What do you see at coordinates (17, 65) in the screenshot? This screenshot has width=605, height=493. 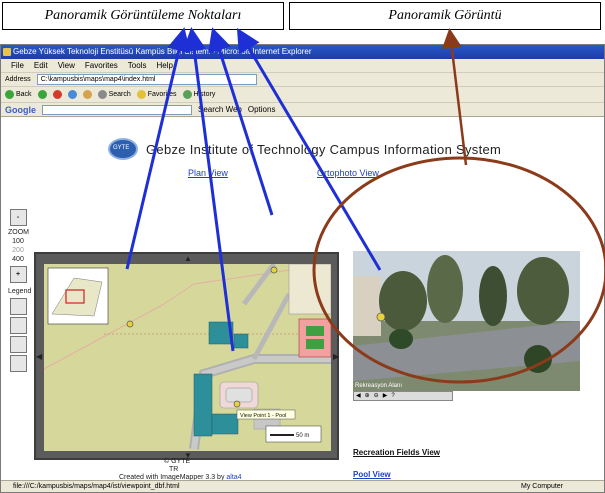 I see `menu-file: File` at bounding box center [17, 65].